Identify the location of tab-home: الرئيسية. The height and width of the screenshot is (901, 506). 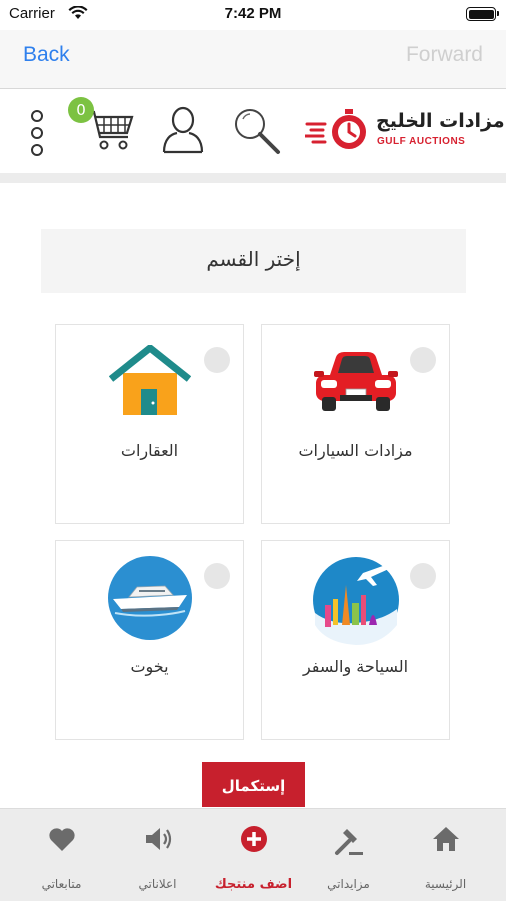
(445, 855).